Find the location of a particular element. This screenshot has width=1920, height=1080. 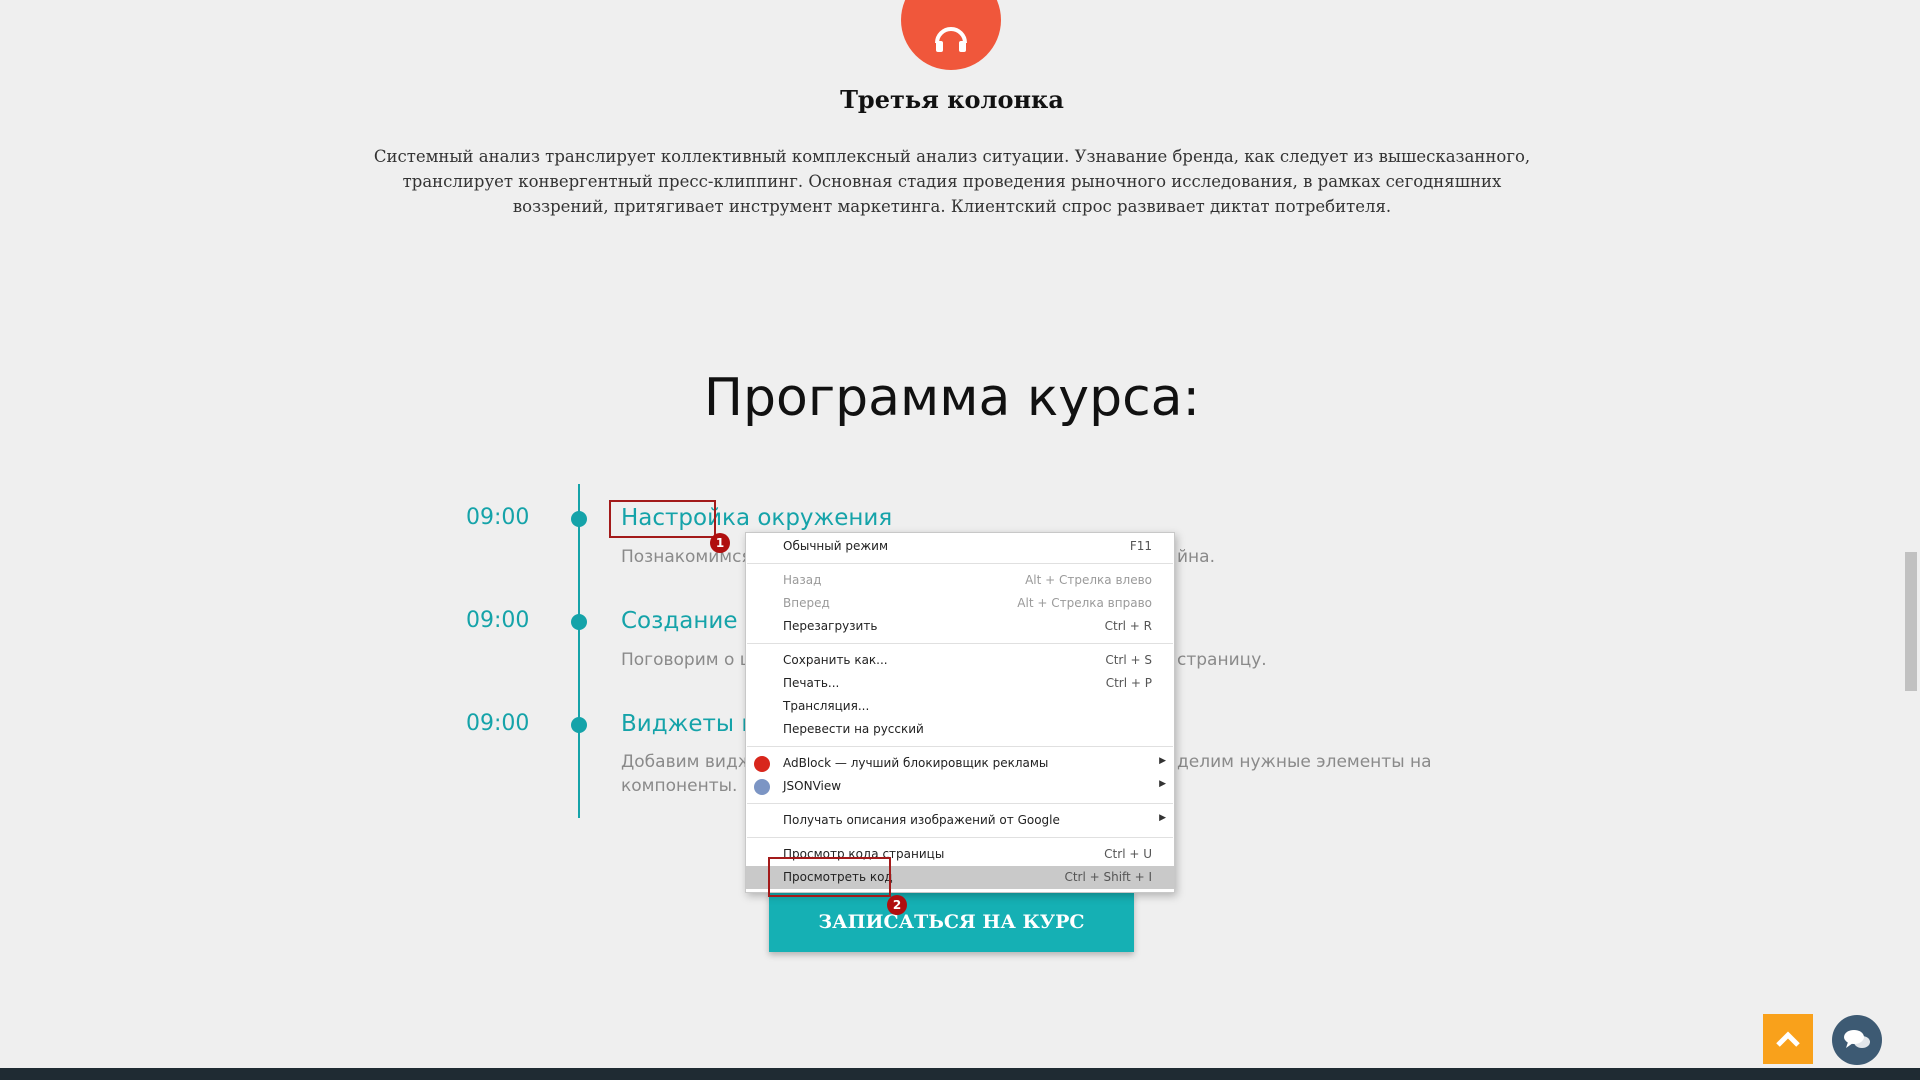

menu-item-translate: Перевести на русский is located at coordinates (960, 729).